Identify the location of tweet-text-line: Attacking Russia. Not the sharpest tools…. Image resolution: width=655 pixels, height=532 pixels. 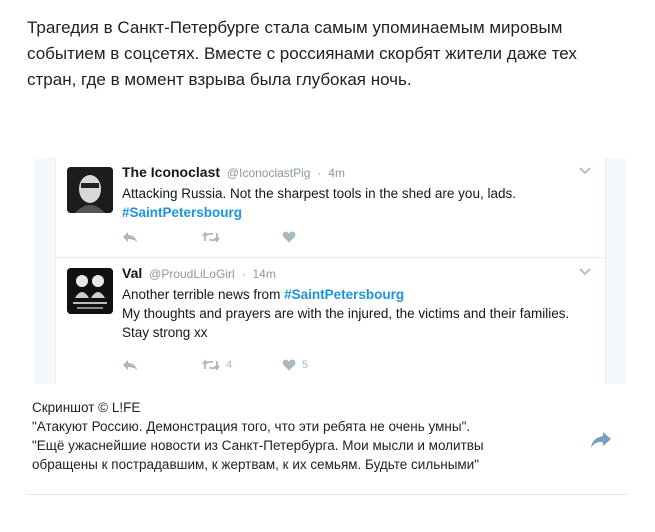
(319, 193).